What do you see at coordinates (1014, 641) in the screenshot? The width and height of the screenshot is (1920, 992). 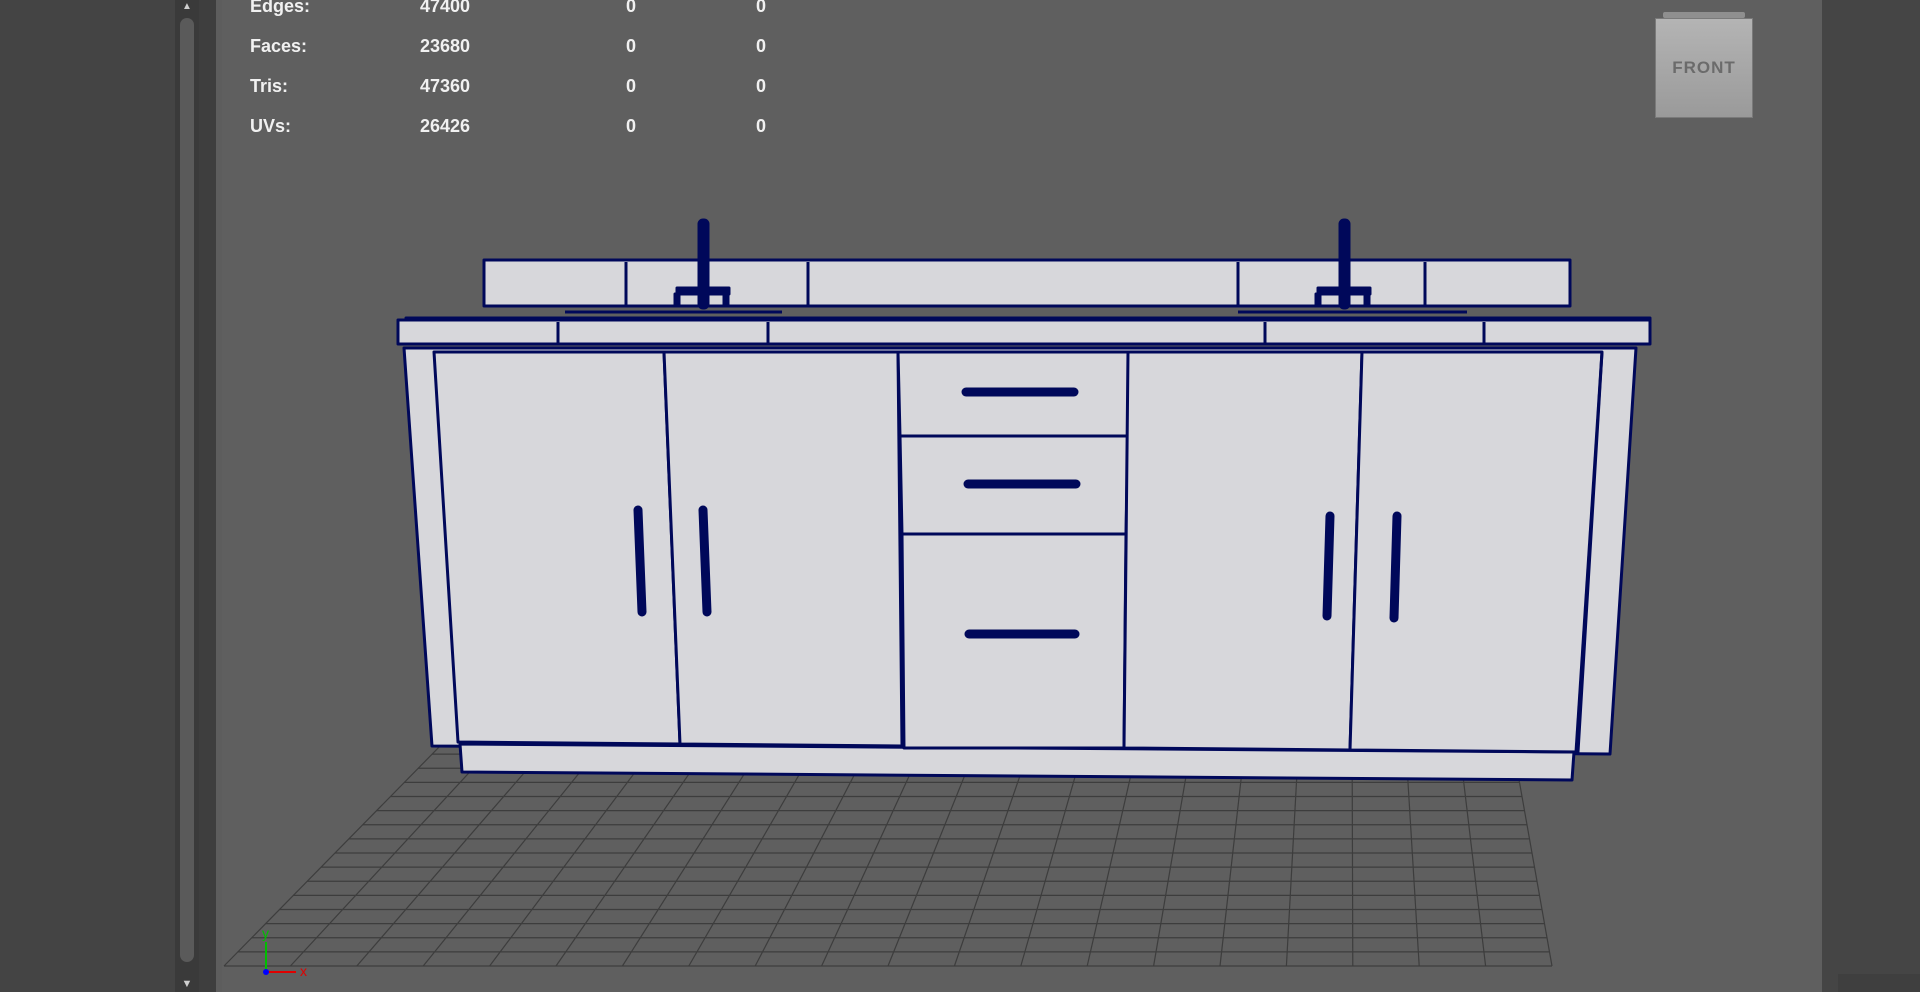 I see `drawer-bottom` at bounding box center [1014, 641].